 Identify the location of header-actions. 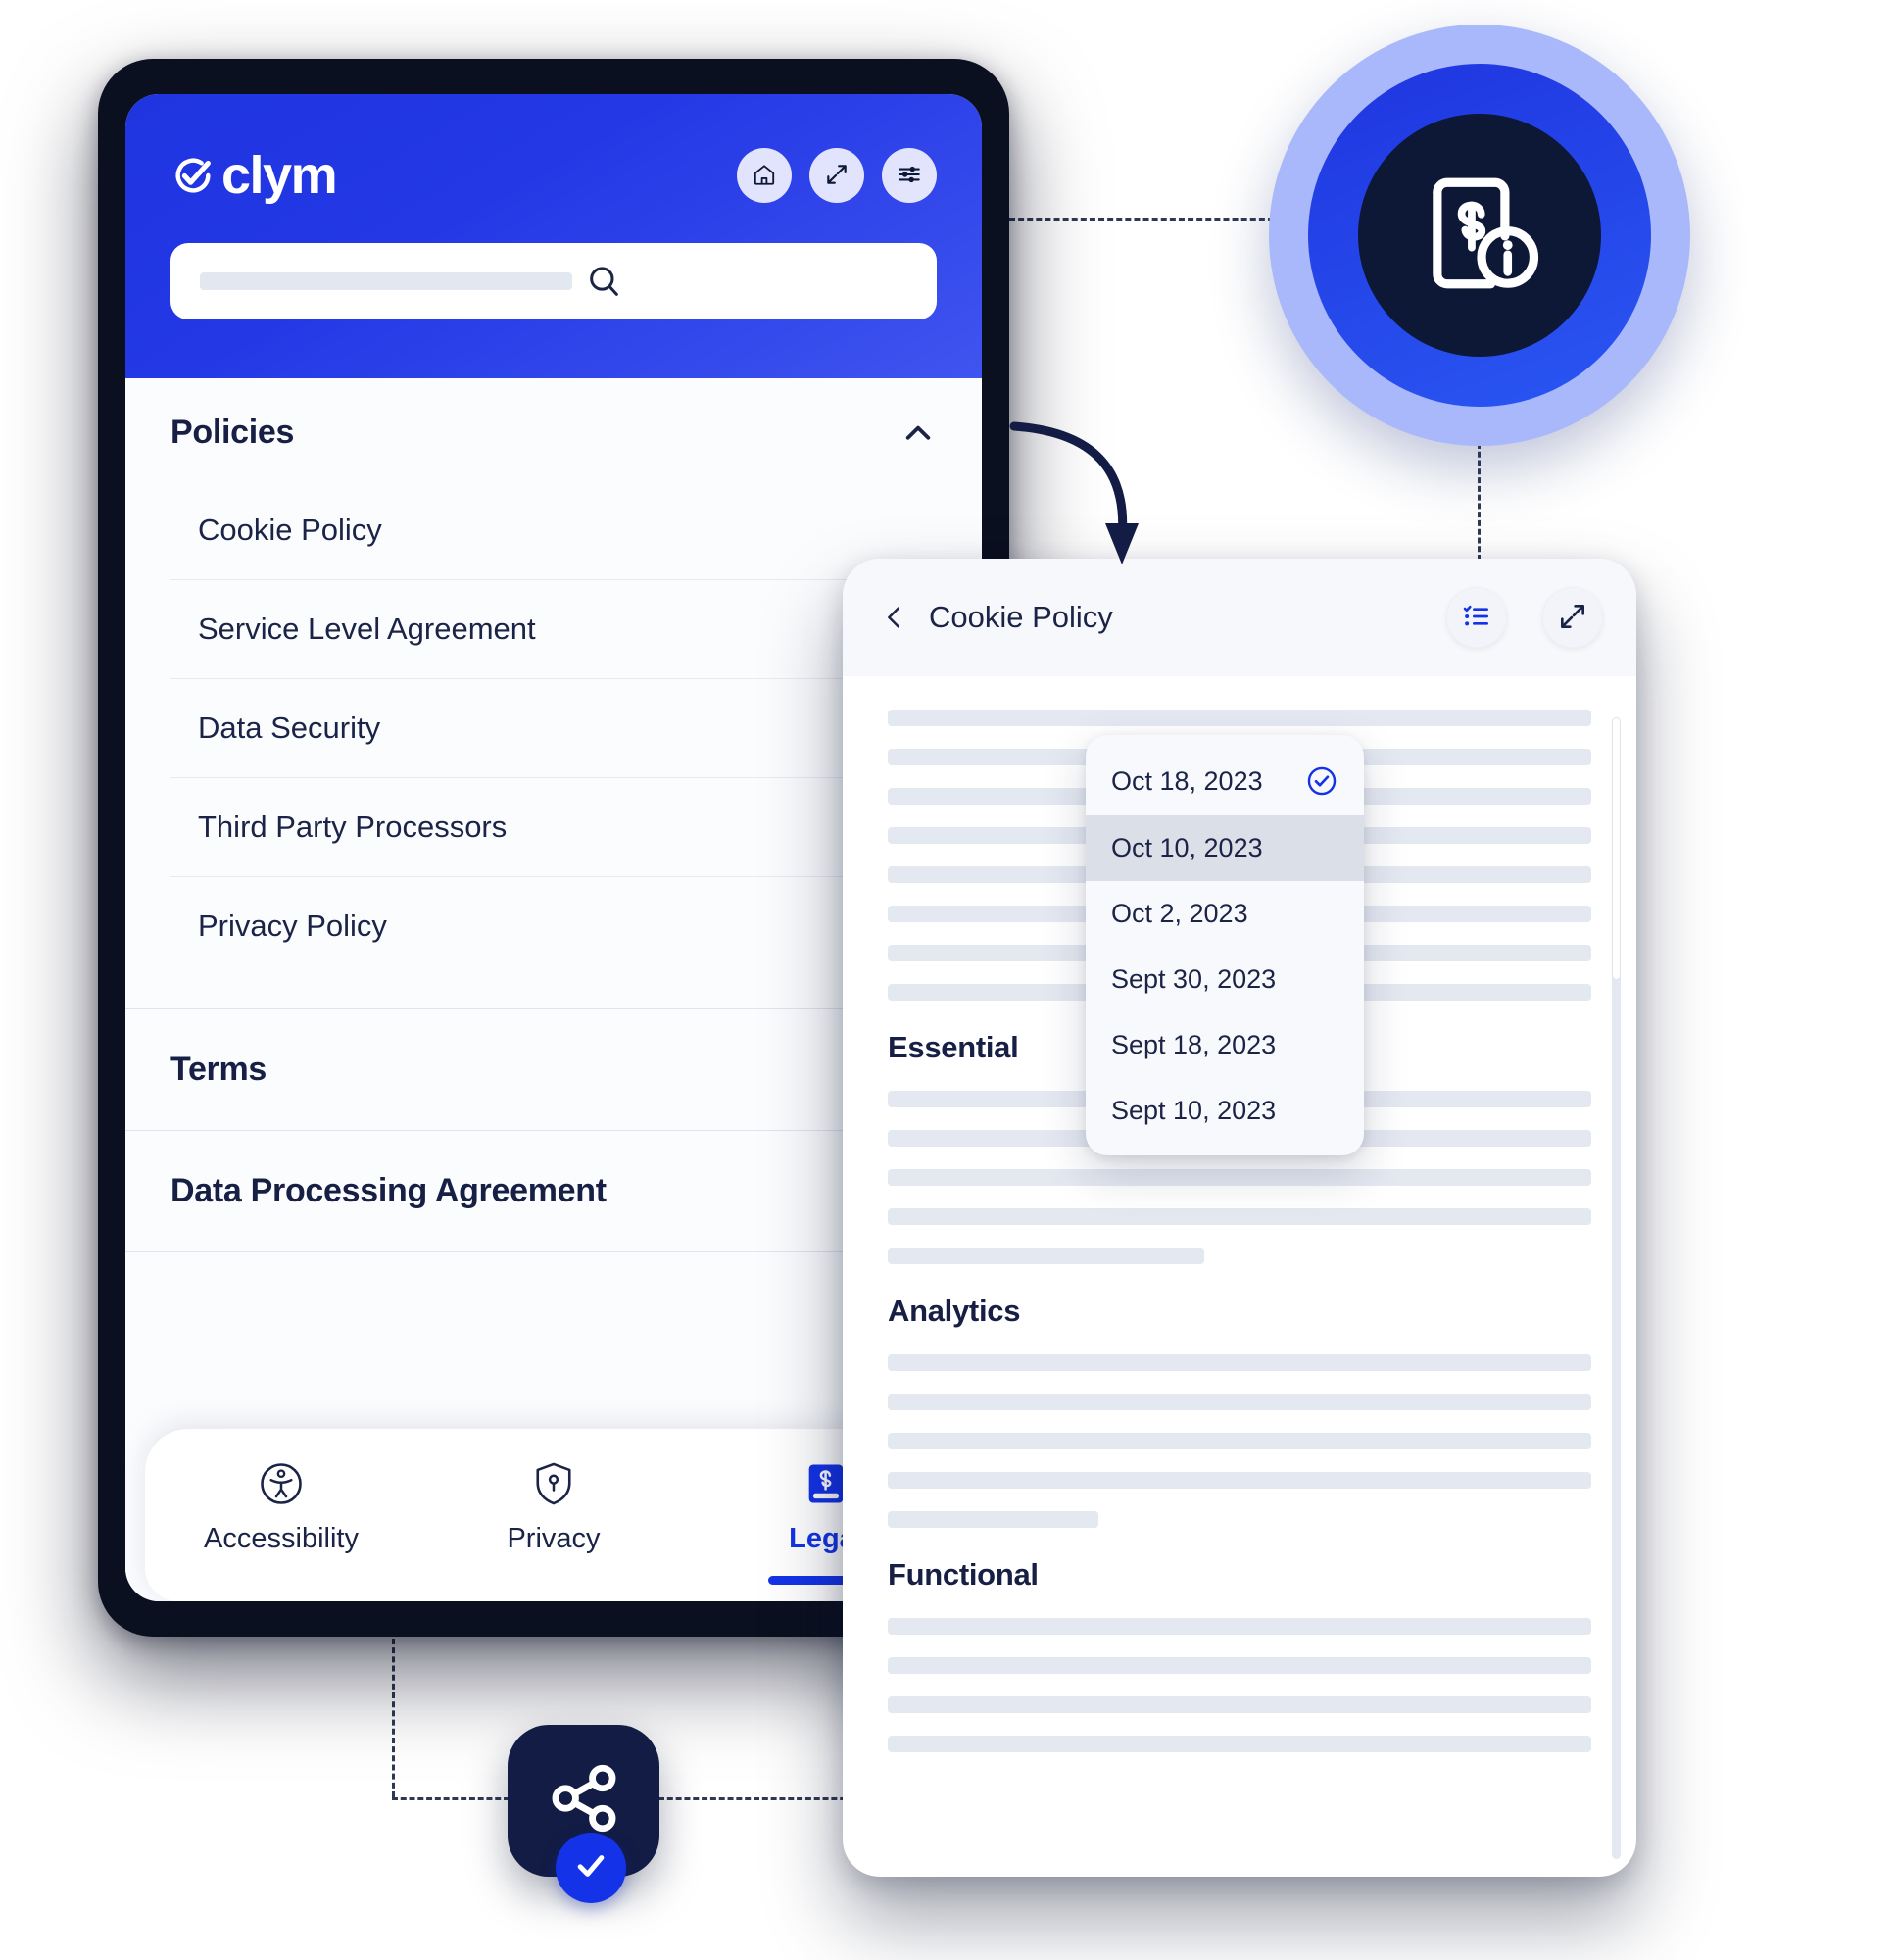
(837, 175).